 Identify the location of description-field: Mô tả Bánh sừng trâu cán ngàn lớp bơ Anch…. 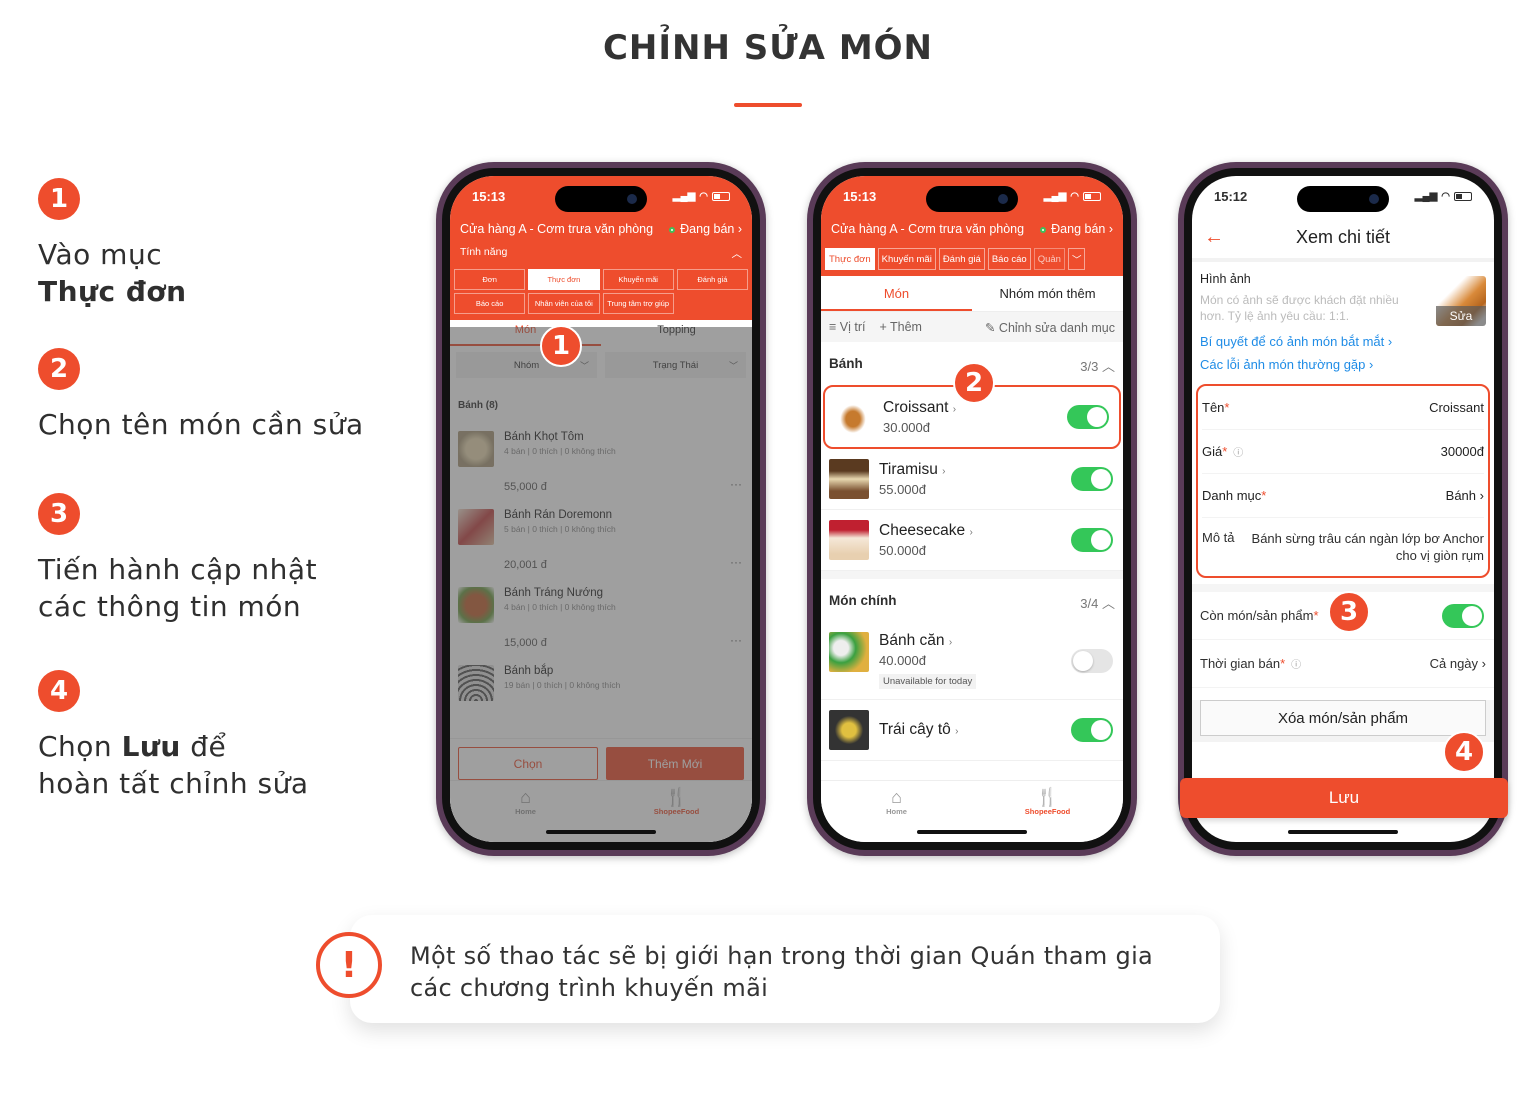
(1343, 547).